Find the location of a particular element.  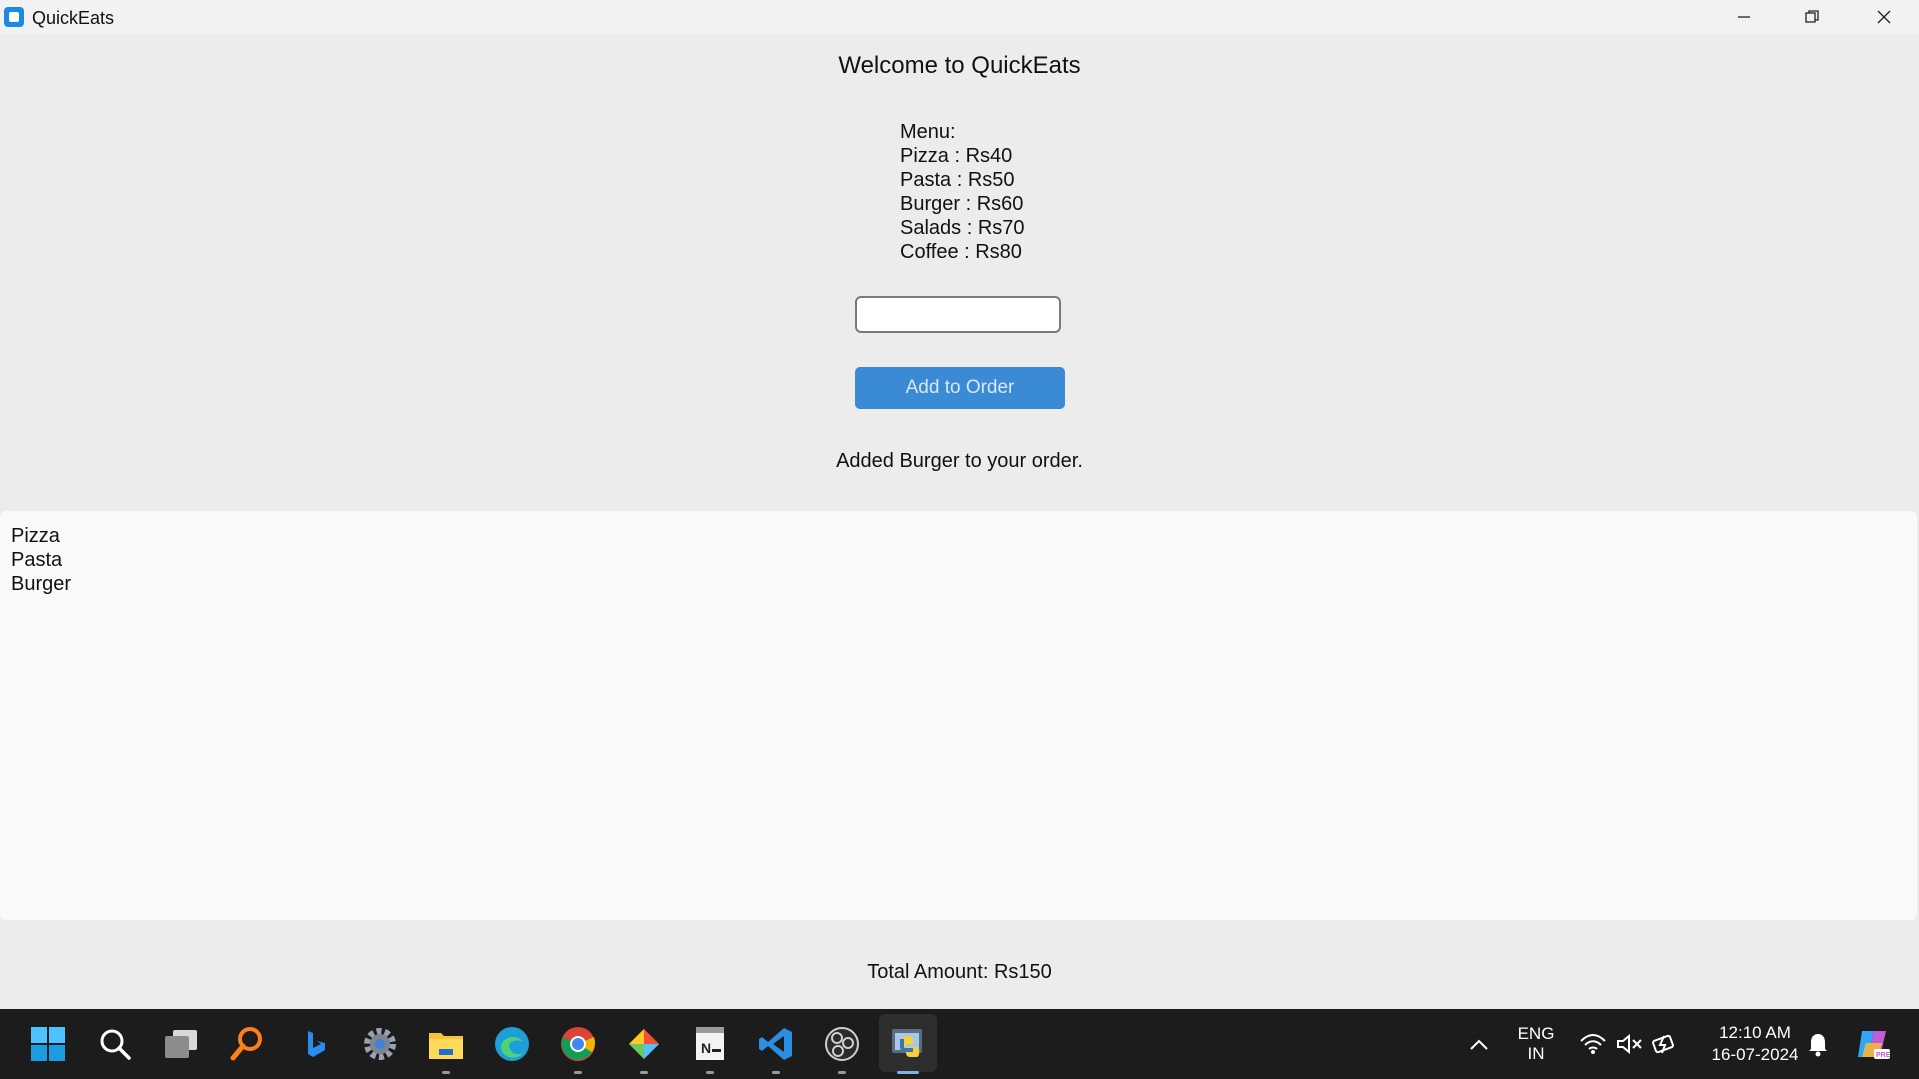

menu-item: Burger : Rs60 is located at coordinates (962, 204).